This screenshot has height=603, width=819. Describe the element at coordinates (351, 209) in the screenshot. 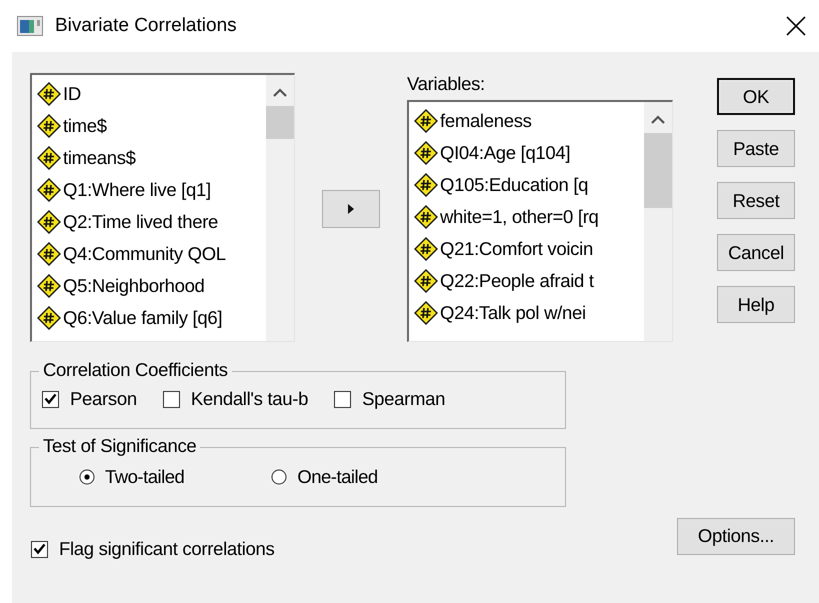

I see `right-triangle-icon` at that location.